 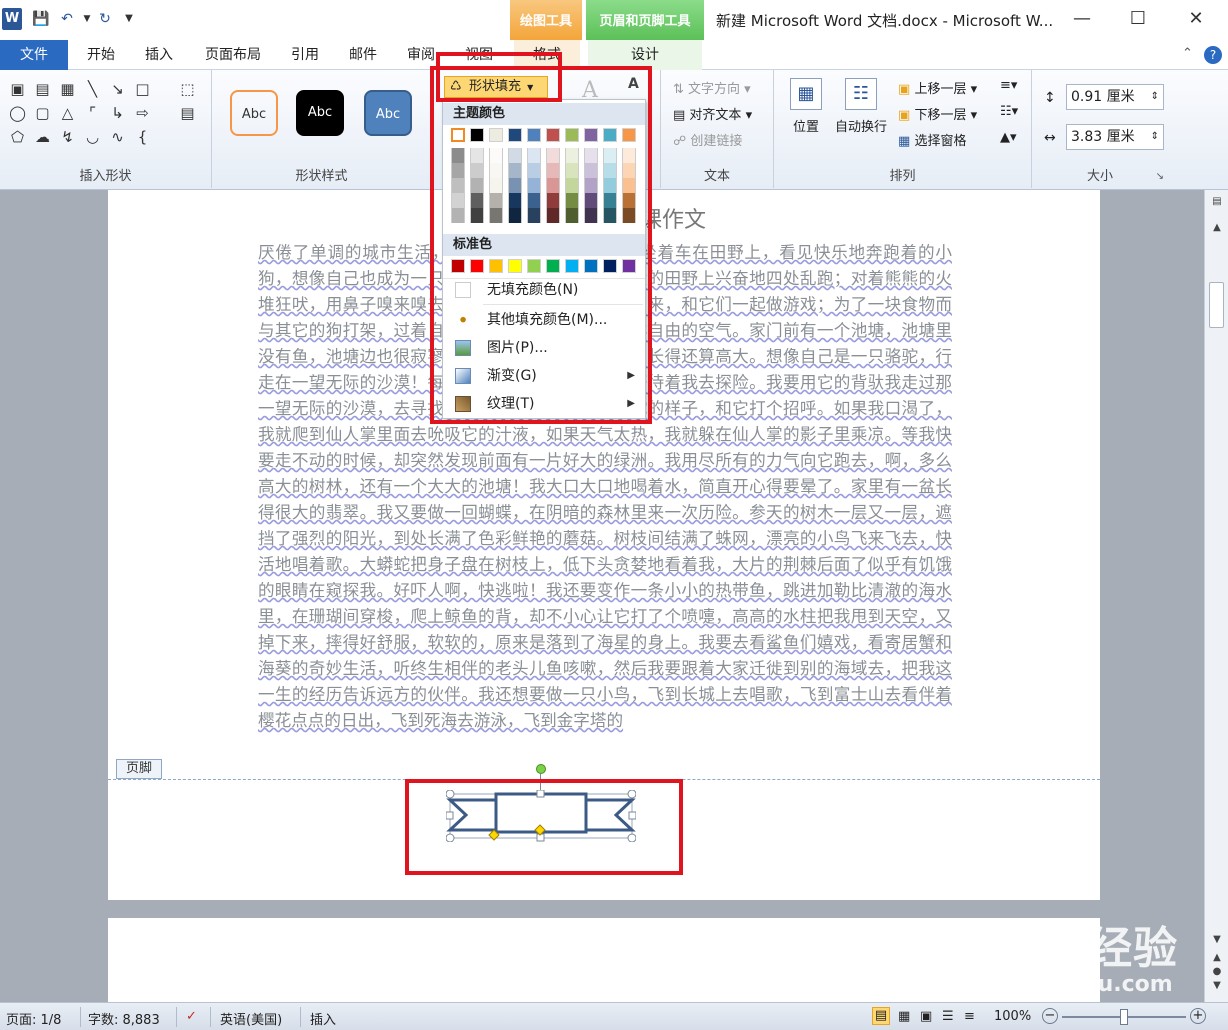 What do you see at coordinates (87, 19) in the screenshot?
I see `undo-dropdown-icon: ▼` at bounding box center [87, 19].